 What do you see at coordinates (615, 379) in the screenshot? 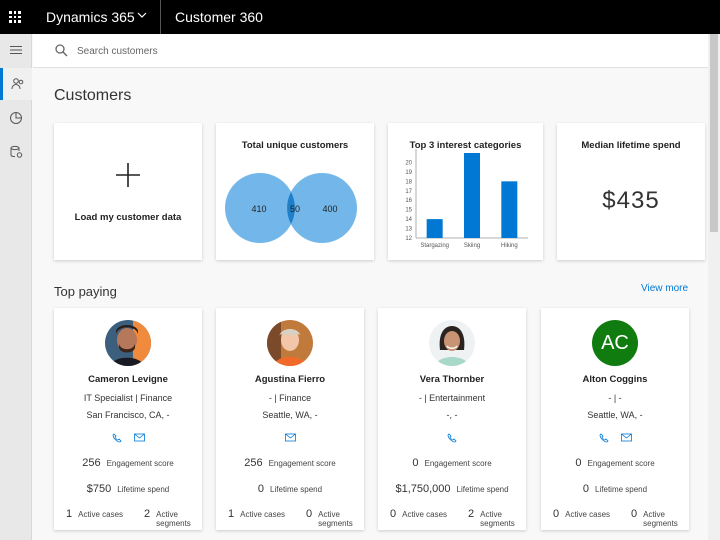
I see `customer-name: Alton Coggins` at bounding box center [615, 379].